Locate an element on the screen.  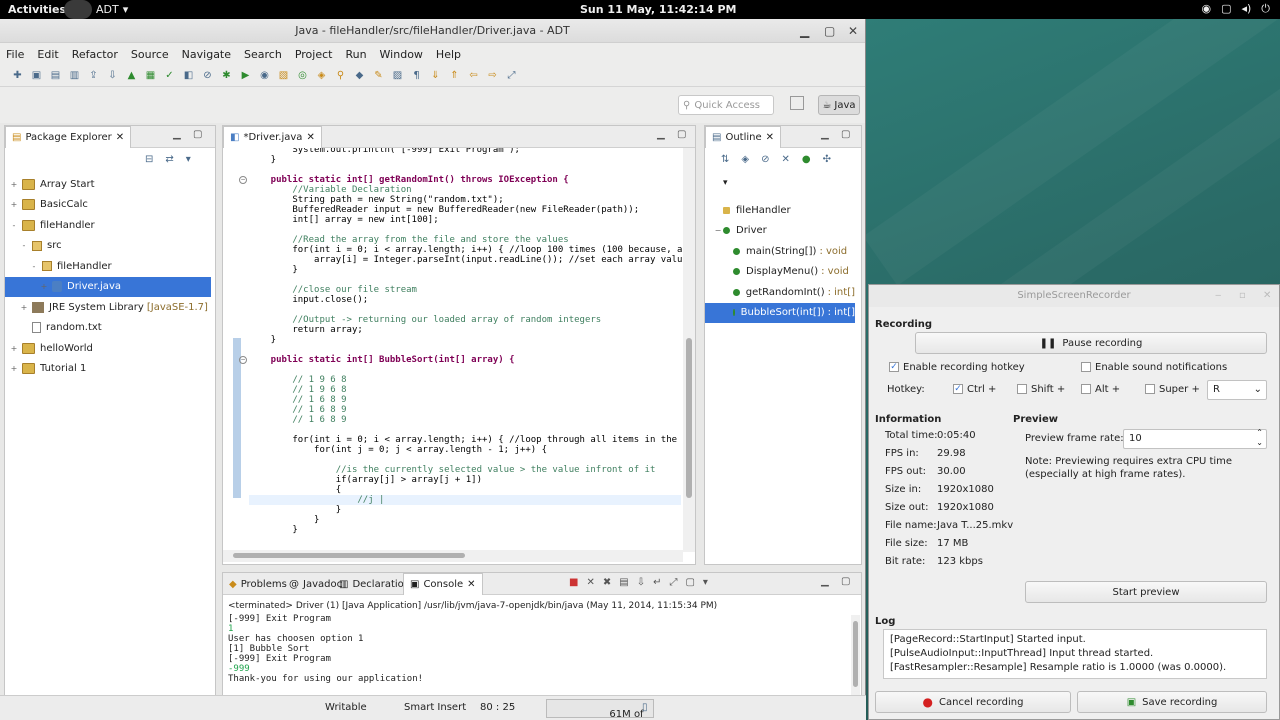
link-editor-icon: ⇄ is located at coordinates (169, 159).